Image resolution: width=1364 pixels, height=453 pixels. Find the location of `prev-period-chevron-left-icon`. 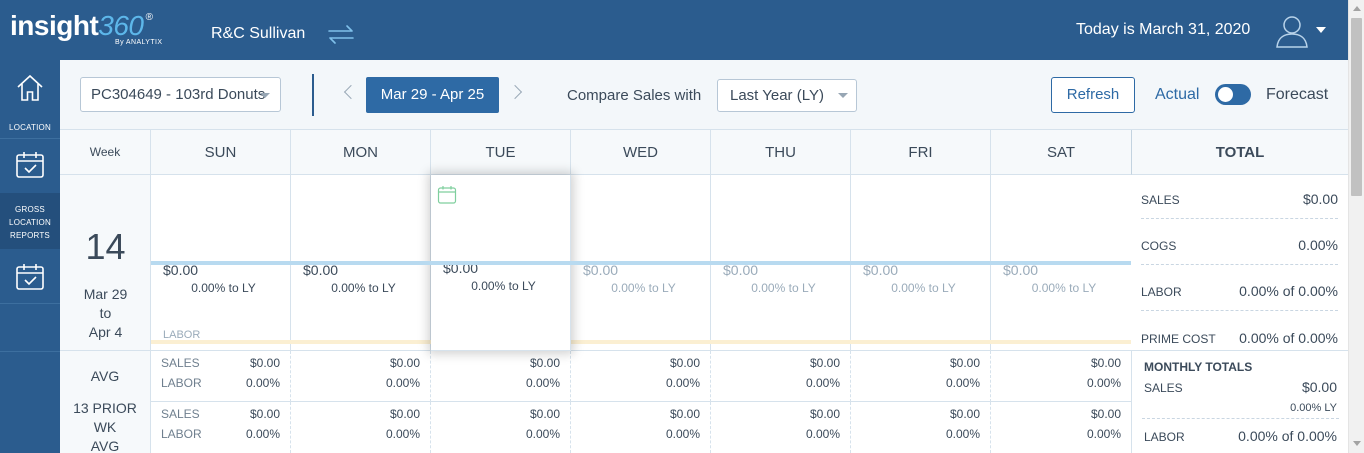

prev-period-chevron-left-icon is located at coordinates (351, 92).